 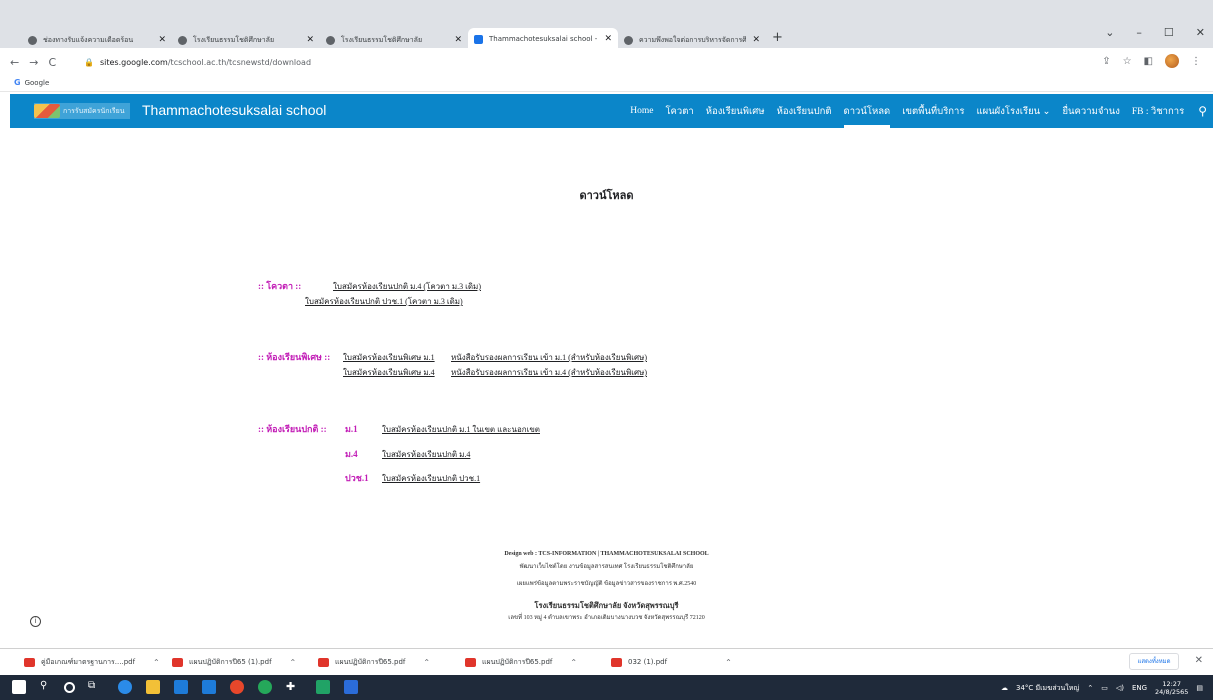 I want to click on globe-icon, so click(x=330, y=40).